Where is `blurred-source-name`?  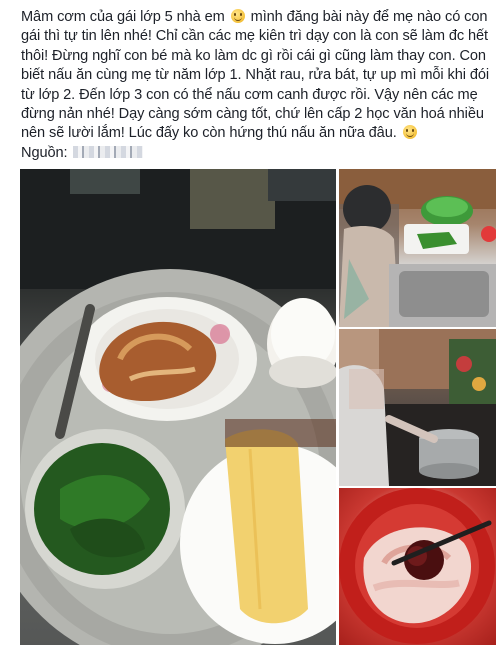 blurred-source-name is located at coordinates (108, 151).